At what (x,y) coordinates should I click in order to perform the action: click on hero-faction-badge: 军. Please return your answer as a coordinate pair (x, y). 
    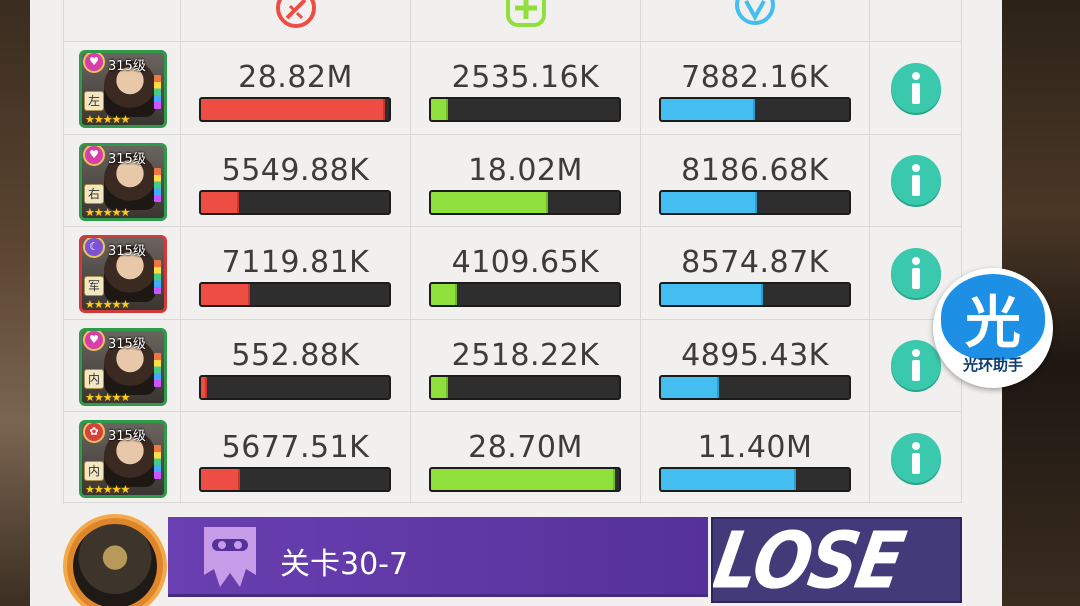
    Looking at the image, I should click on (94, 286).